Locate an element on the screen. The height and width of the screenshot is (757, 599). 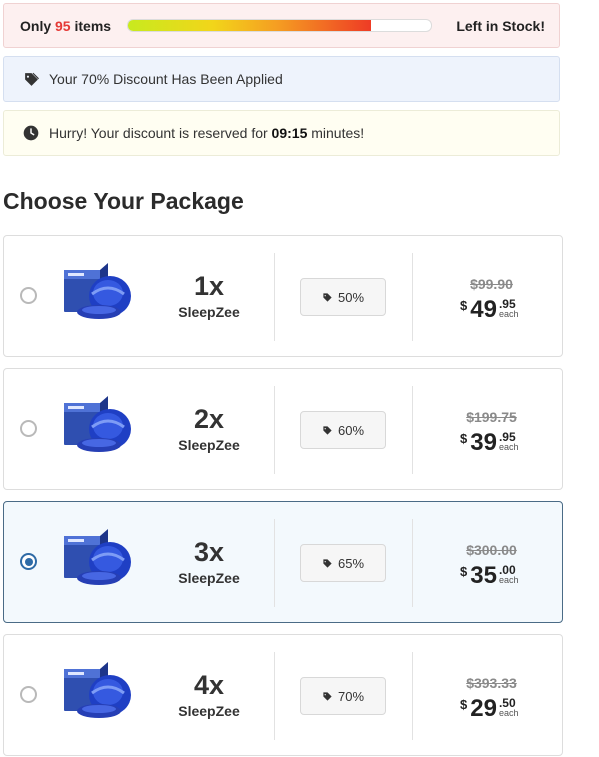
timer-text-before: Hurry! Your discount is reserved for is located at coordinates (160, 133).